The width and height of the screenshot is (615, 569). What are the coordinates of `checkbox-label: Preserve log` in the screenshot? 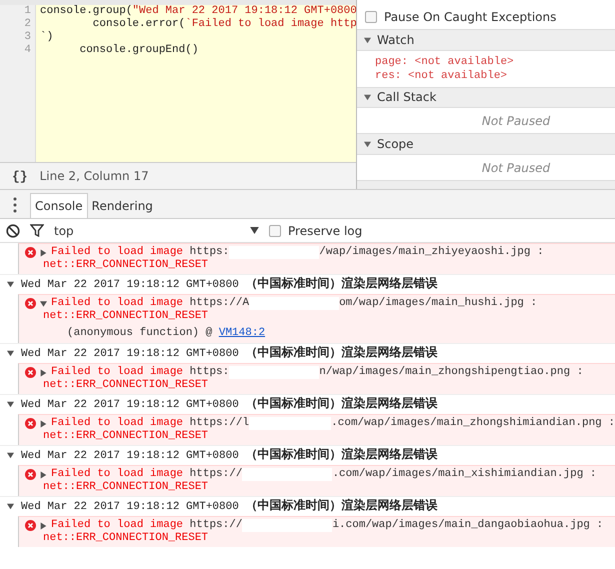 It's located at (325, 231).